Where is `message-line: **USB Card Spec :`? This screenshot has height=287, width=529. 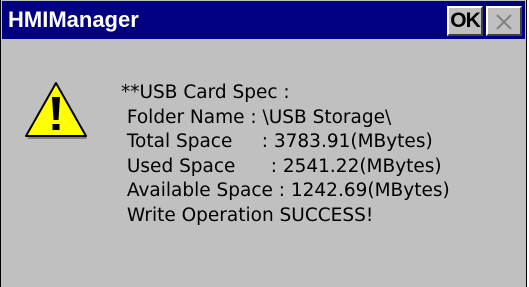 message-line: **USB Card Spec : is located at coordinates (205, 92).